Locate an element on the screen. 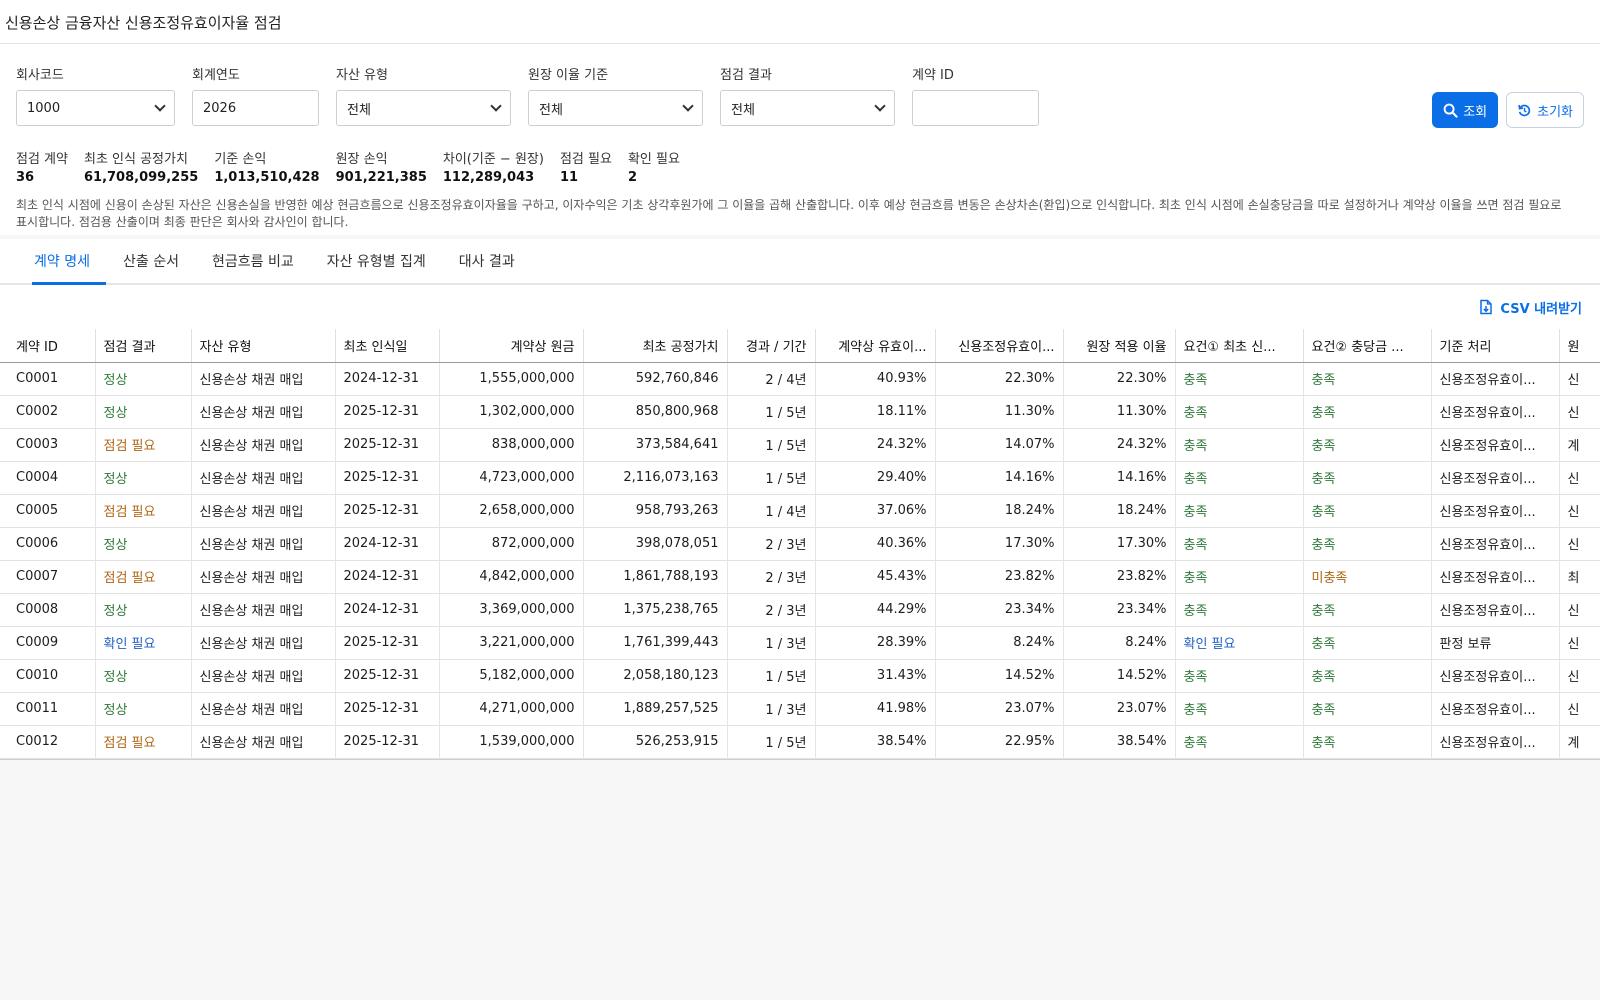  ledger-rate-select: 전체 is located at coordinates (615, 108).